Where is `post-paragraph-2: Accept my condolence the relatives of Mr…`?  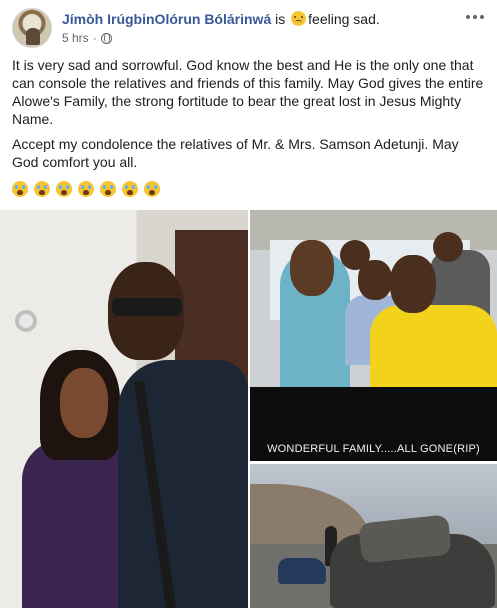
post-paragraph-2: Accept my condolence the relatives of Mr… is located at coordinates (235, 153).